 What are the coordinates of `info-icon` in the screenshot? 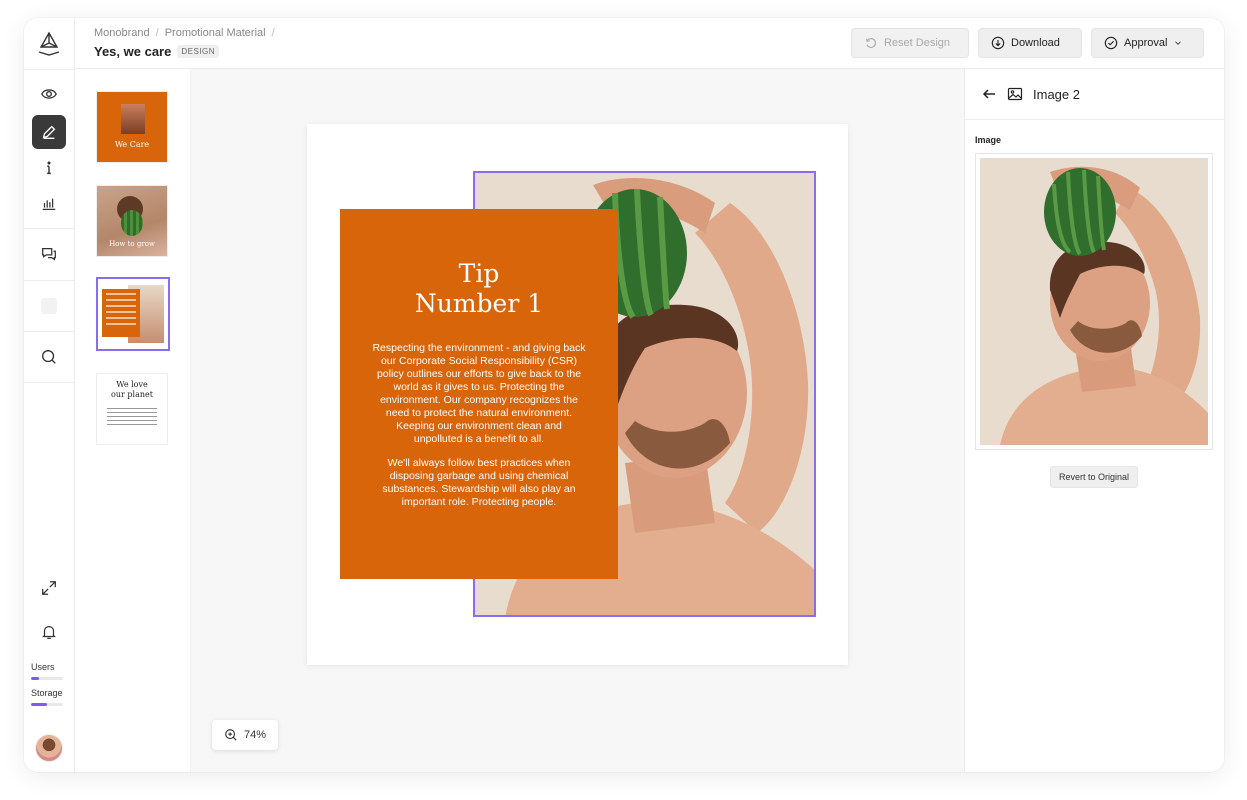 It's located at (49, 168).